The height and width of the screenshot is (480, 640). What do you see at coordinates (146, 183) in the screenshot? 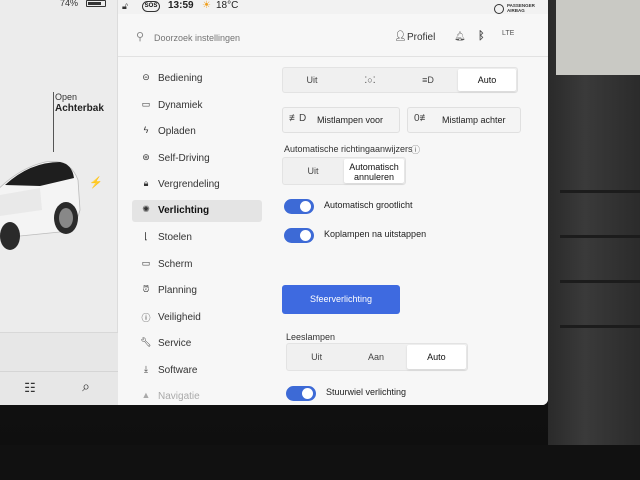
I see `lock-icon: 🔒︎` at bounding box center [146, 183].